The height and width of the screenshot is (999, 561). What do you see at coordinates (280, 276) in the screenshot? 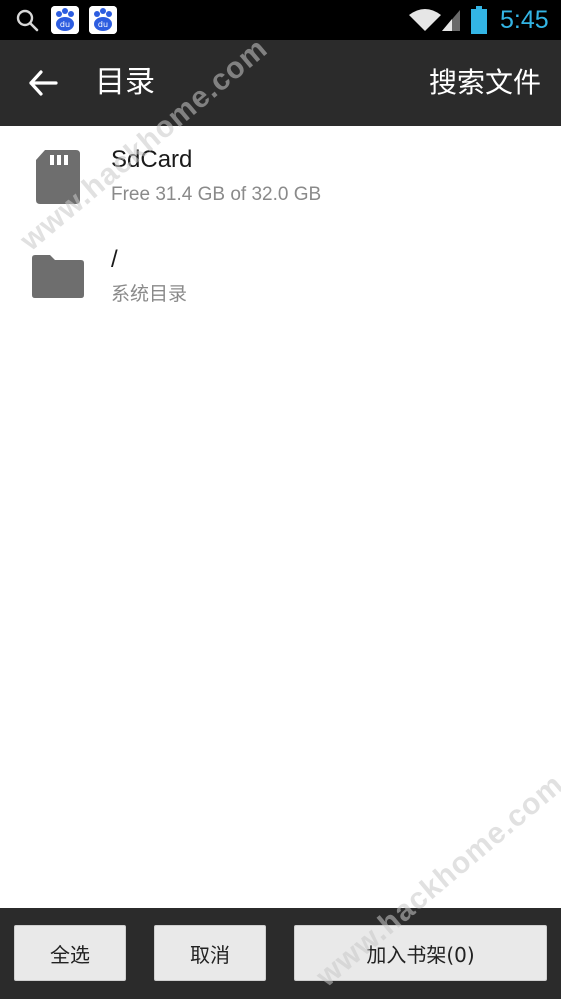
I see `list-item-root: / 系统目录` at bounding box center [280, 276].